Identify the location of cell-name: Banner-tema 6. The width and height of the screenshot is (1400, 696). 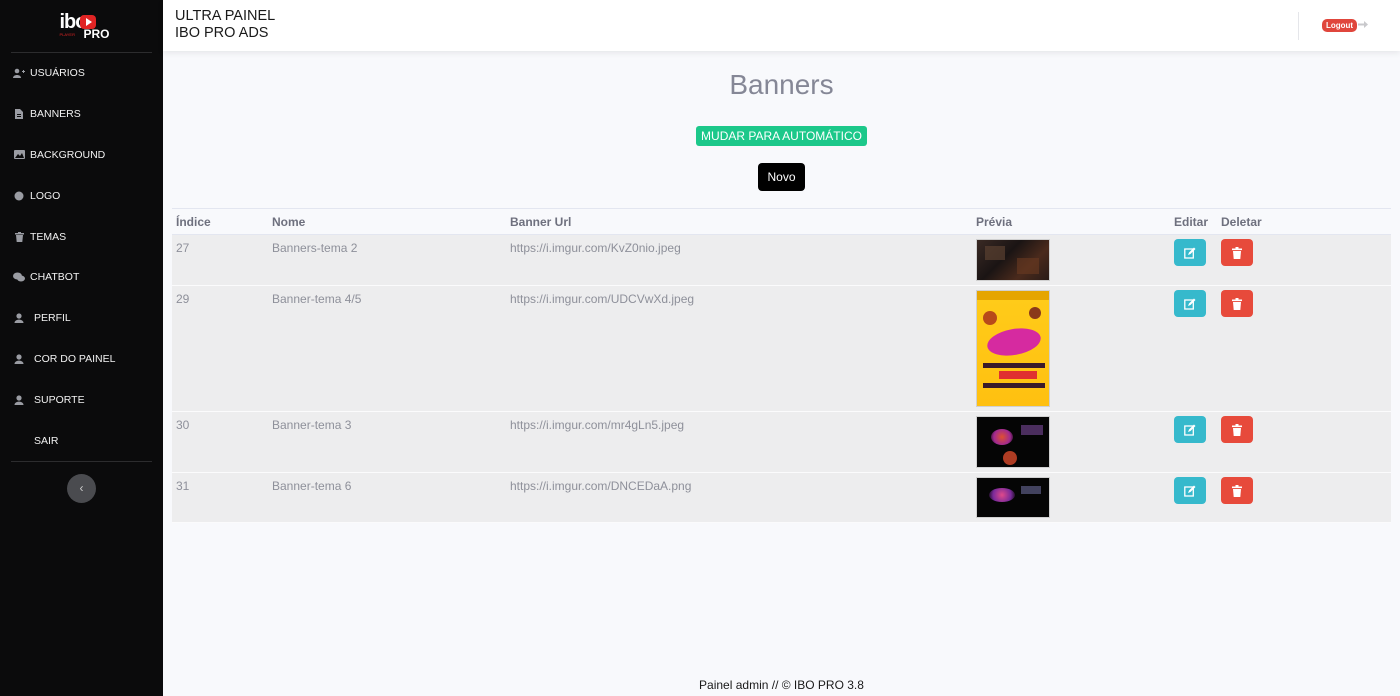
(312, 486).